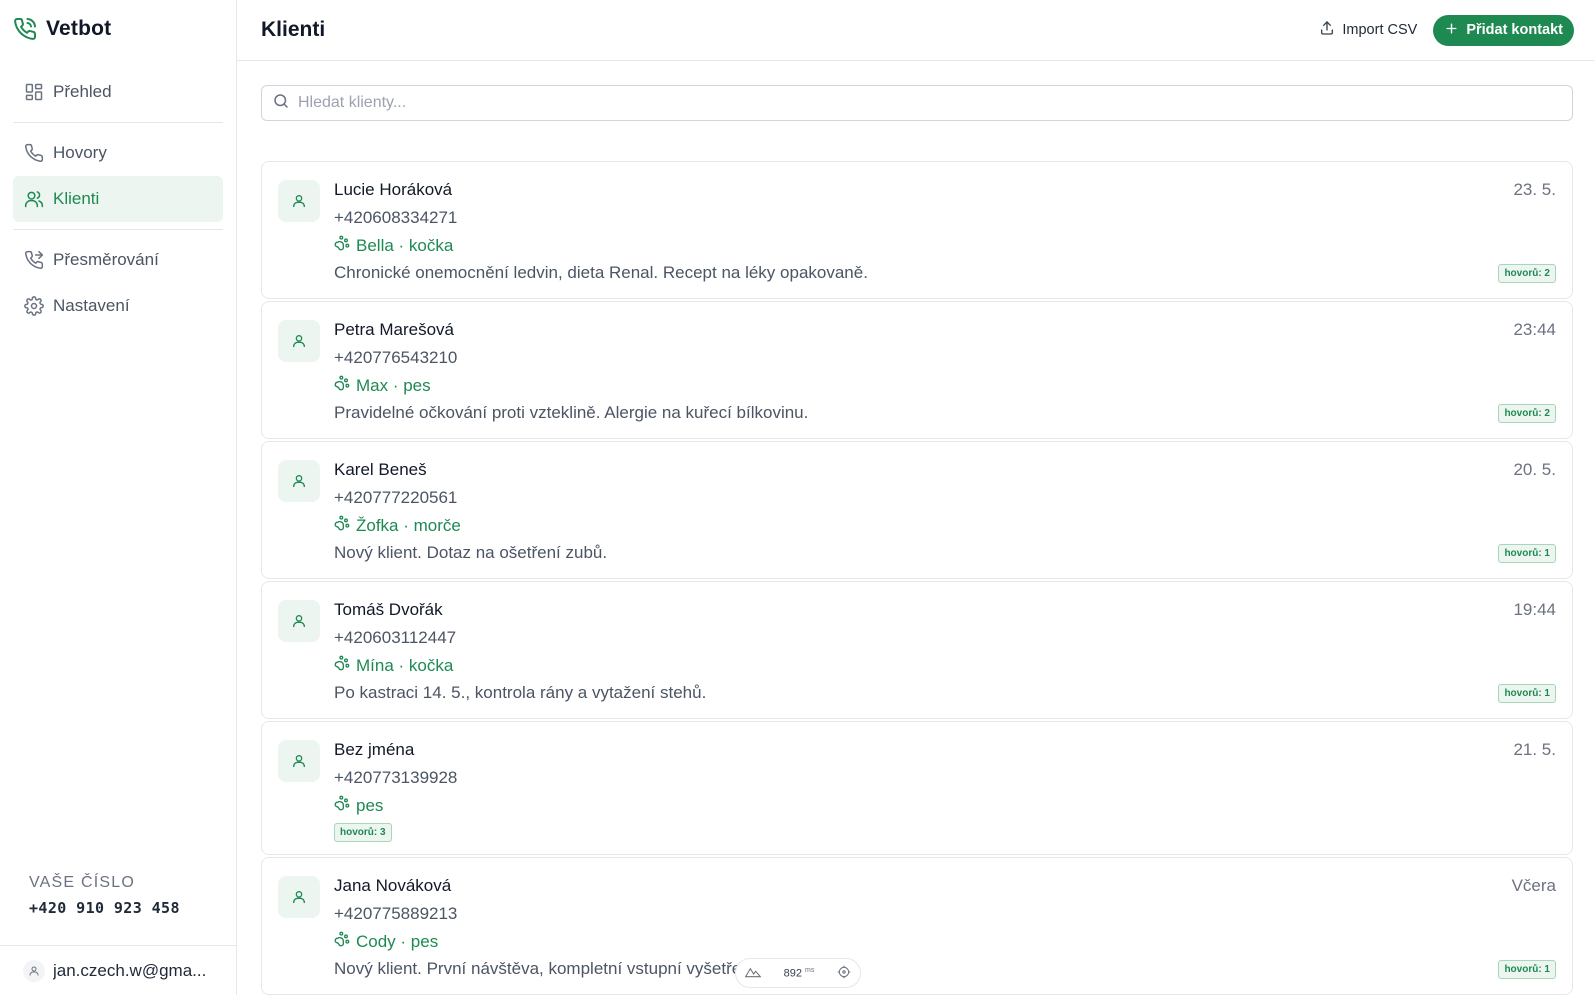 The height and width of the screenshot is (995, 1594). I want to click on client-pet-label: pes, so click(370, 805).